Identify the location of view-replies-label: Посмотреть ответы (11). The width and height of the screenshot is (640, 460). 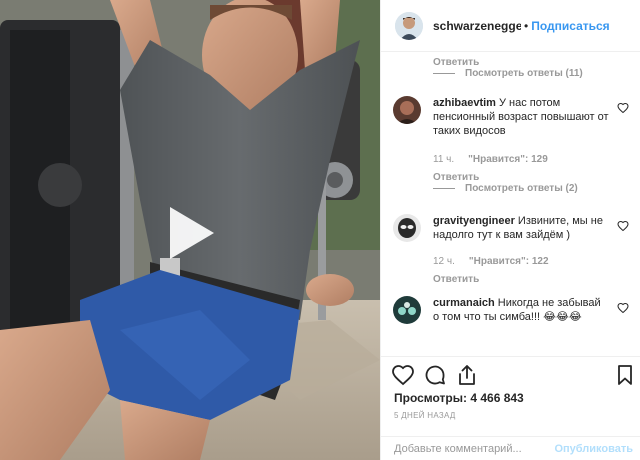
(524, 73).